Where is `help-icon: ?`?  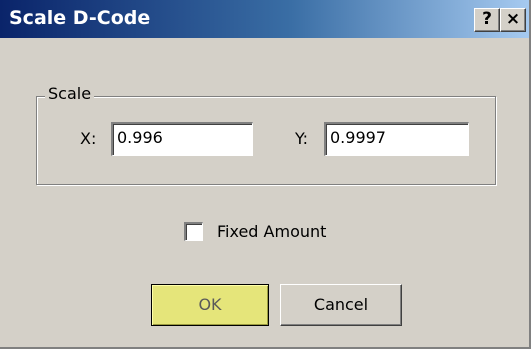 help-icon: ? is located at coordinates (487, 19).